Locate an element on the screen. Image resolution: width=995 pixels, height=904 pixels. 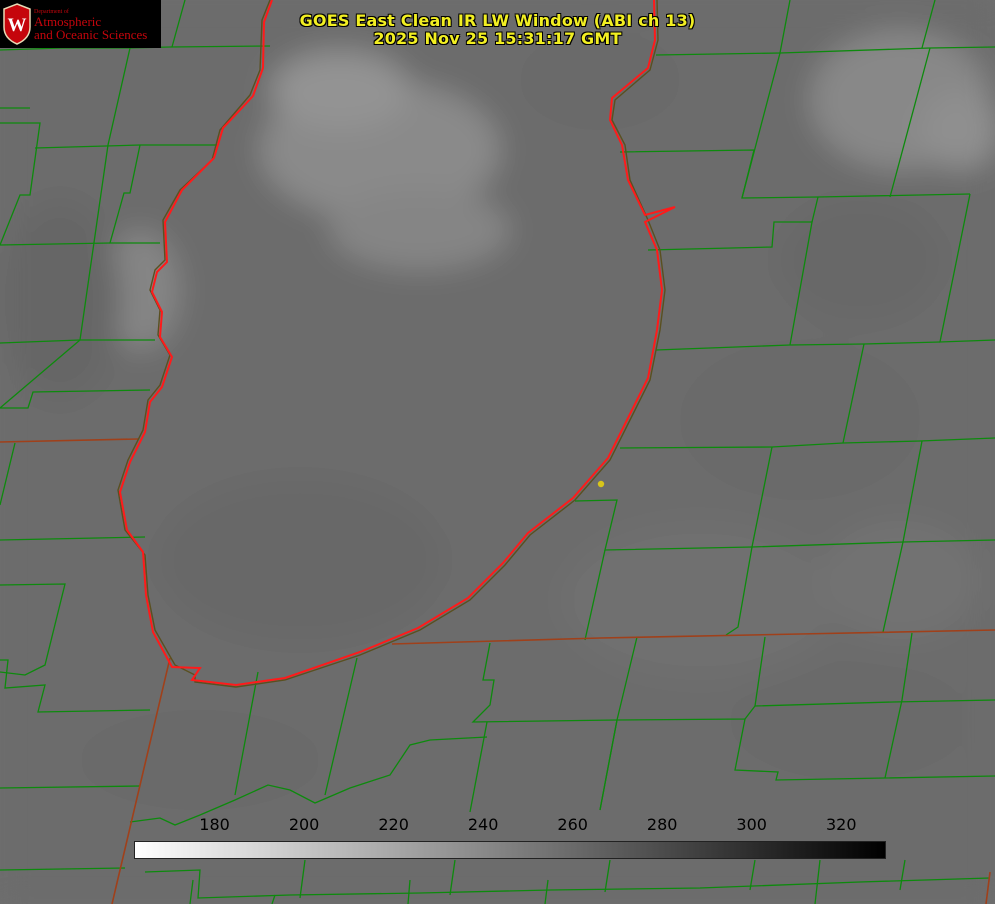
colorbar-tick-320: 320 is located at coordinates (841, 824).